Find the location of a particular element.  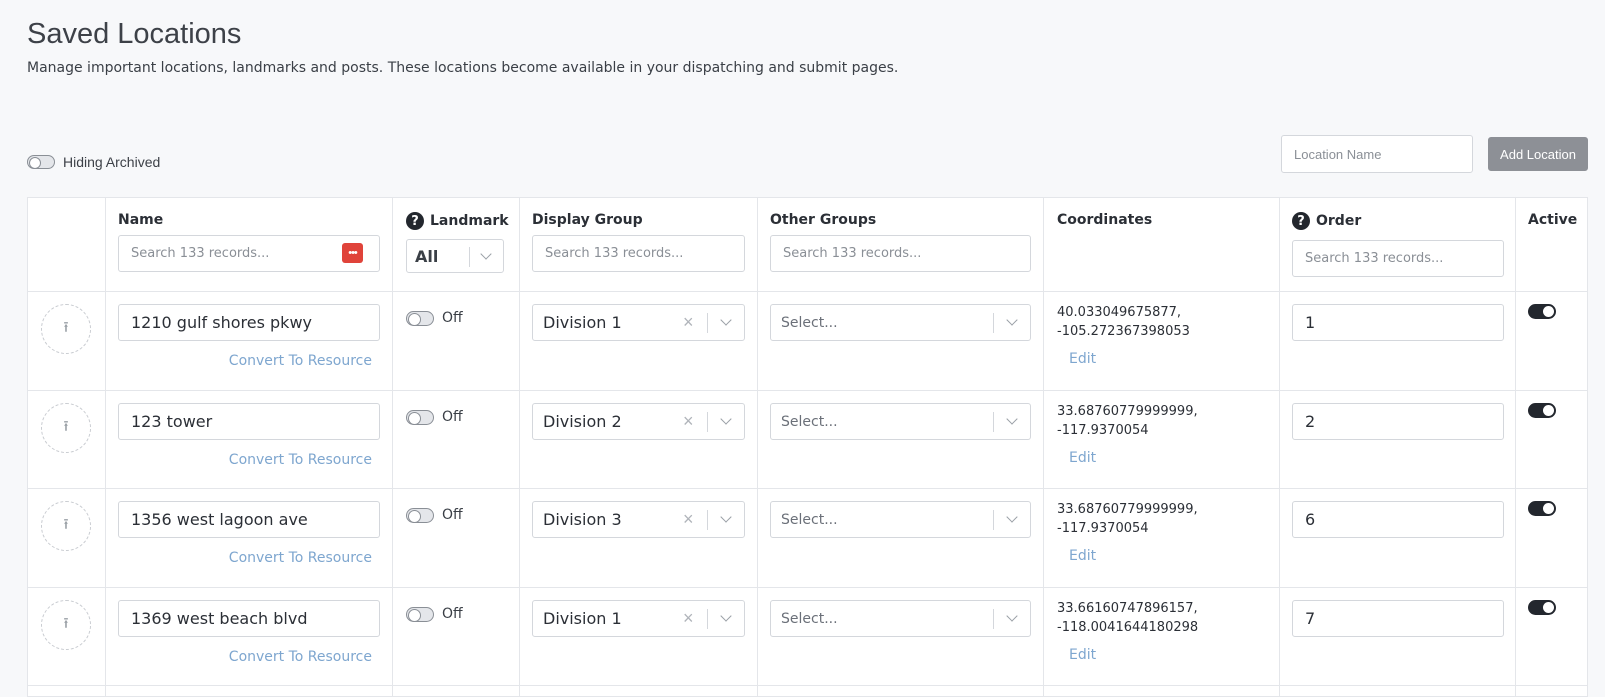

location-name-input is located at coordinates (1377, 154).